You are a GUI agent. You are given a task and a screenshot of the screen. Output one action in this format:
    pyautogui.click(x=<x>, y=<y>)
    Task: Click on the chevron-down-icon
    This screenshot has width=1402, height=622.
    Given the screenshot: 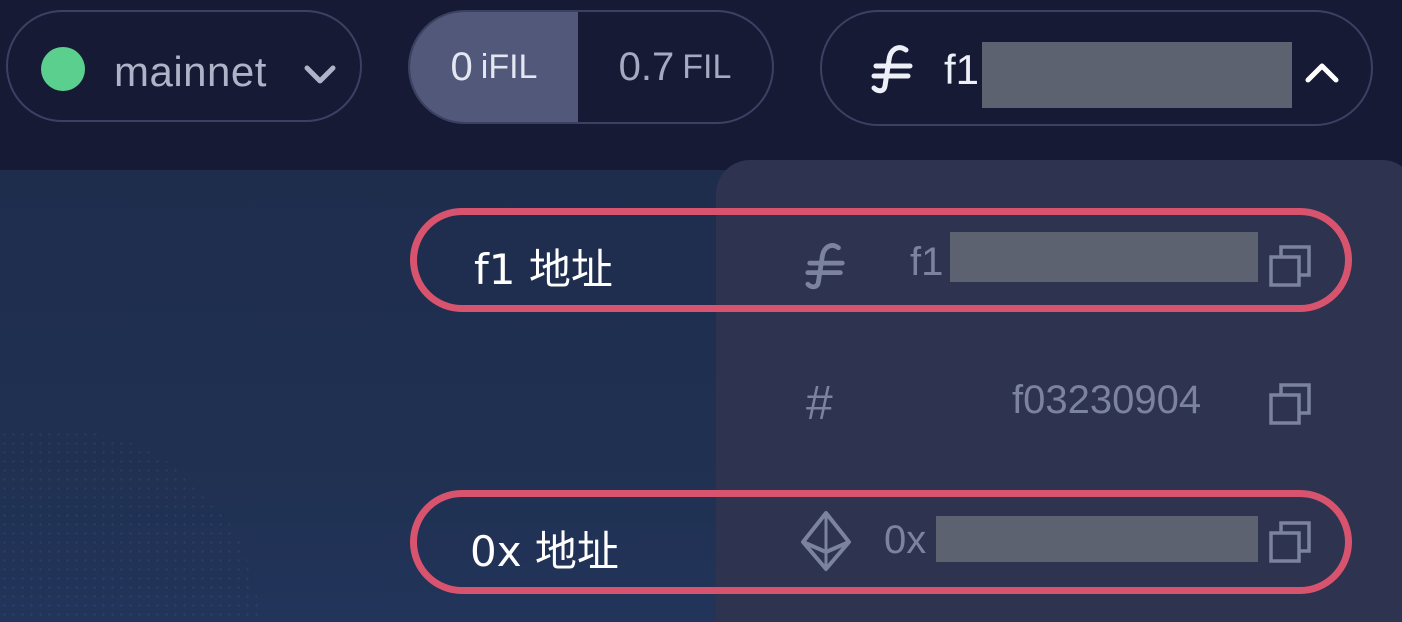 What is the action you would take?
    pyautogui.click(x=320, y=74)
    